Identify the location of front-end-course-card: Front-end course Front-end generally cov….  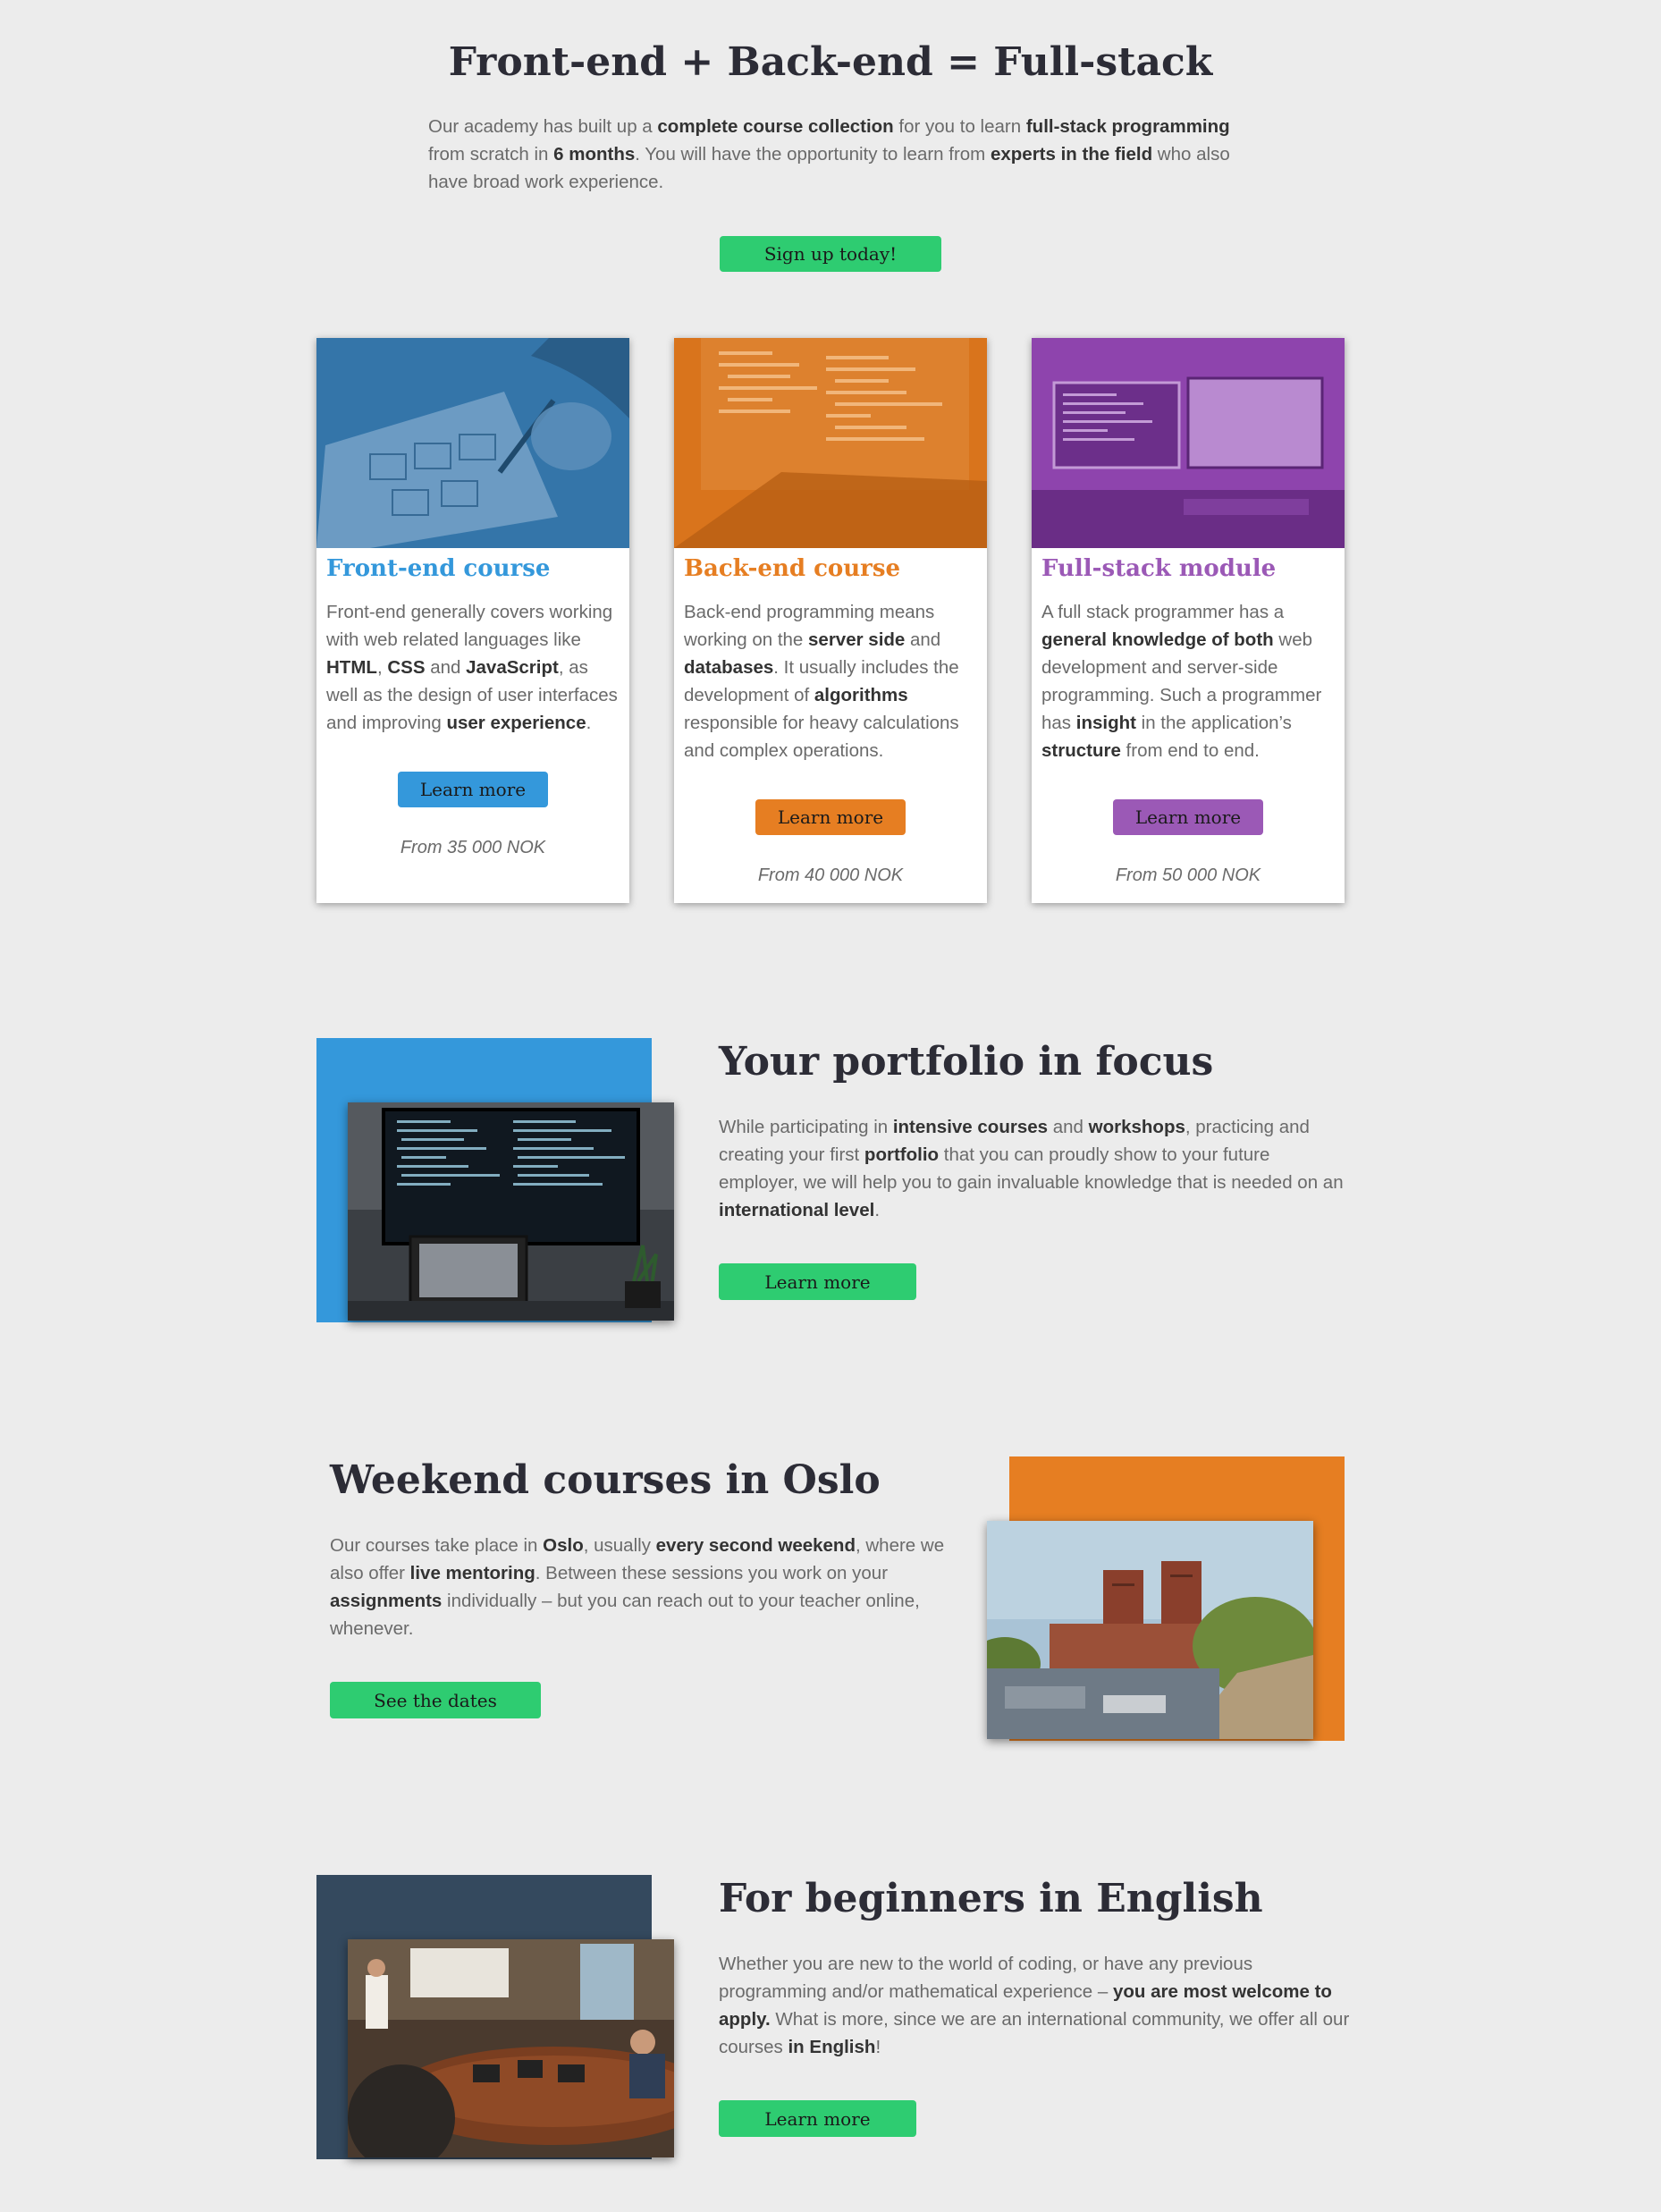
(472, 620).